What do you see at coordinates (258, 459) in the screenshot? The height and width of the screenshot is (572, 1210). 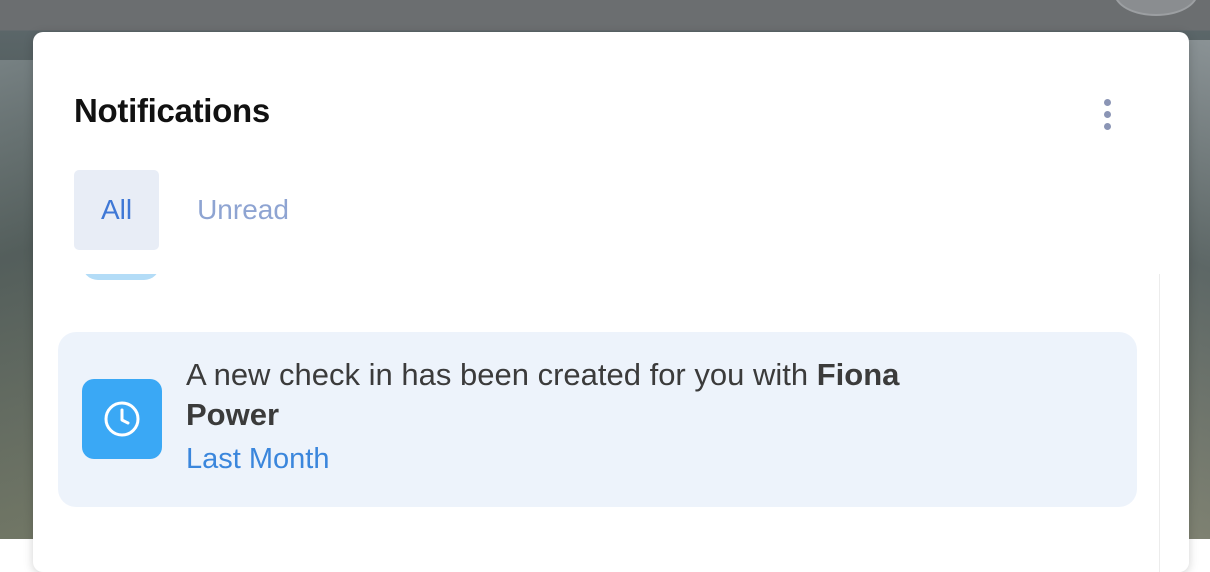 I see `notification-time: Last Month` at bounding box center [258, 459].